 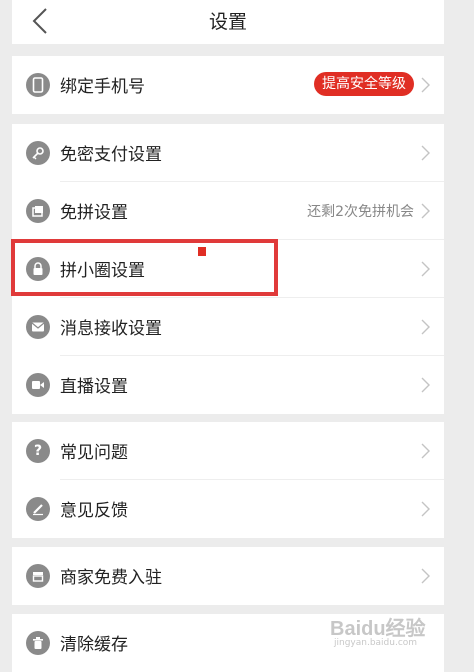 I want to click on security-badge: 提高安全等级, so click(x=364, y=84).